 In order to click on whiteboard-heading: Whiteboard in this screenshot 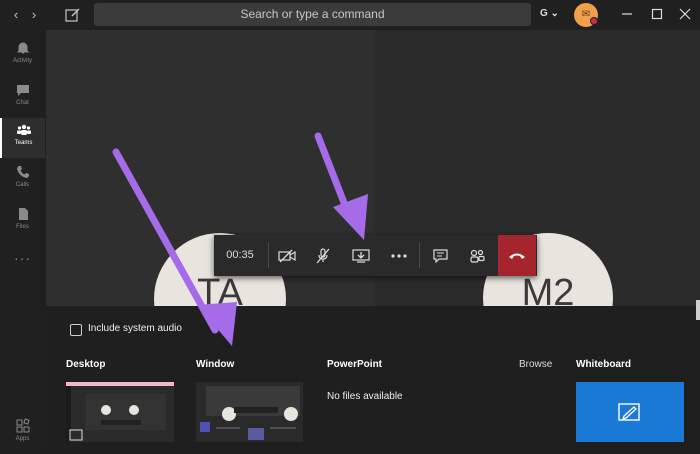, I will do `click(603, 364)`.